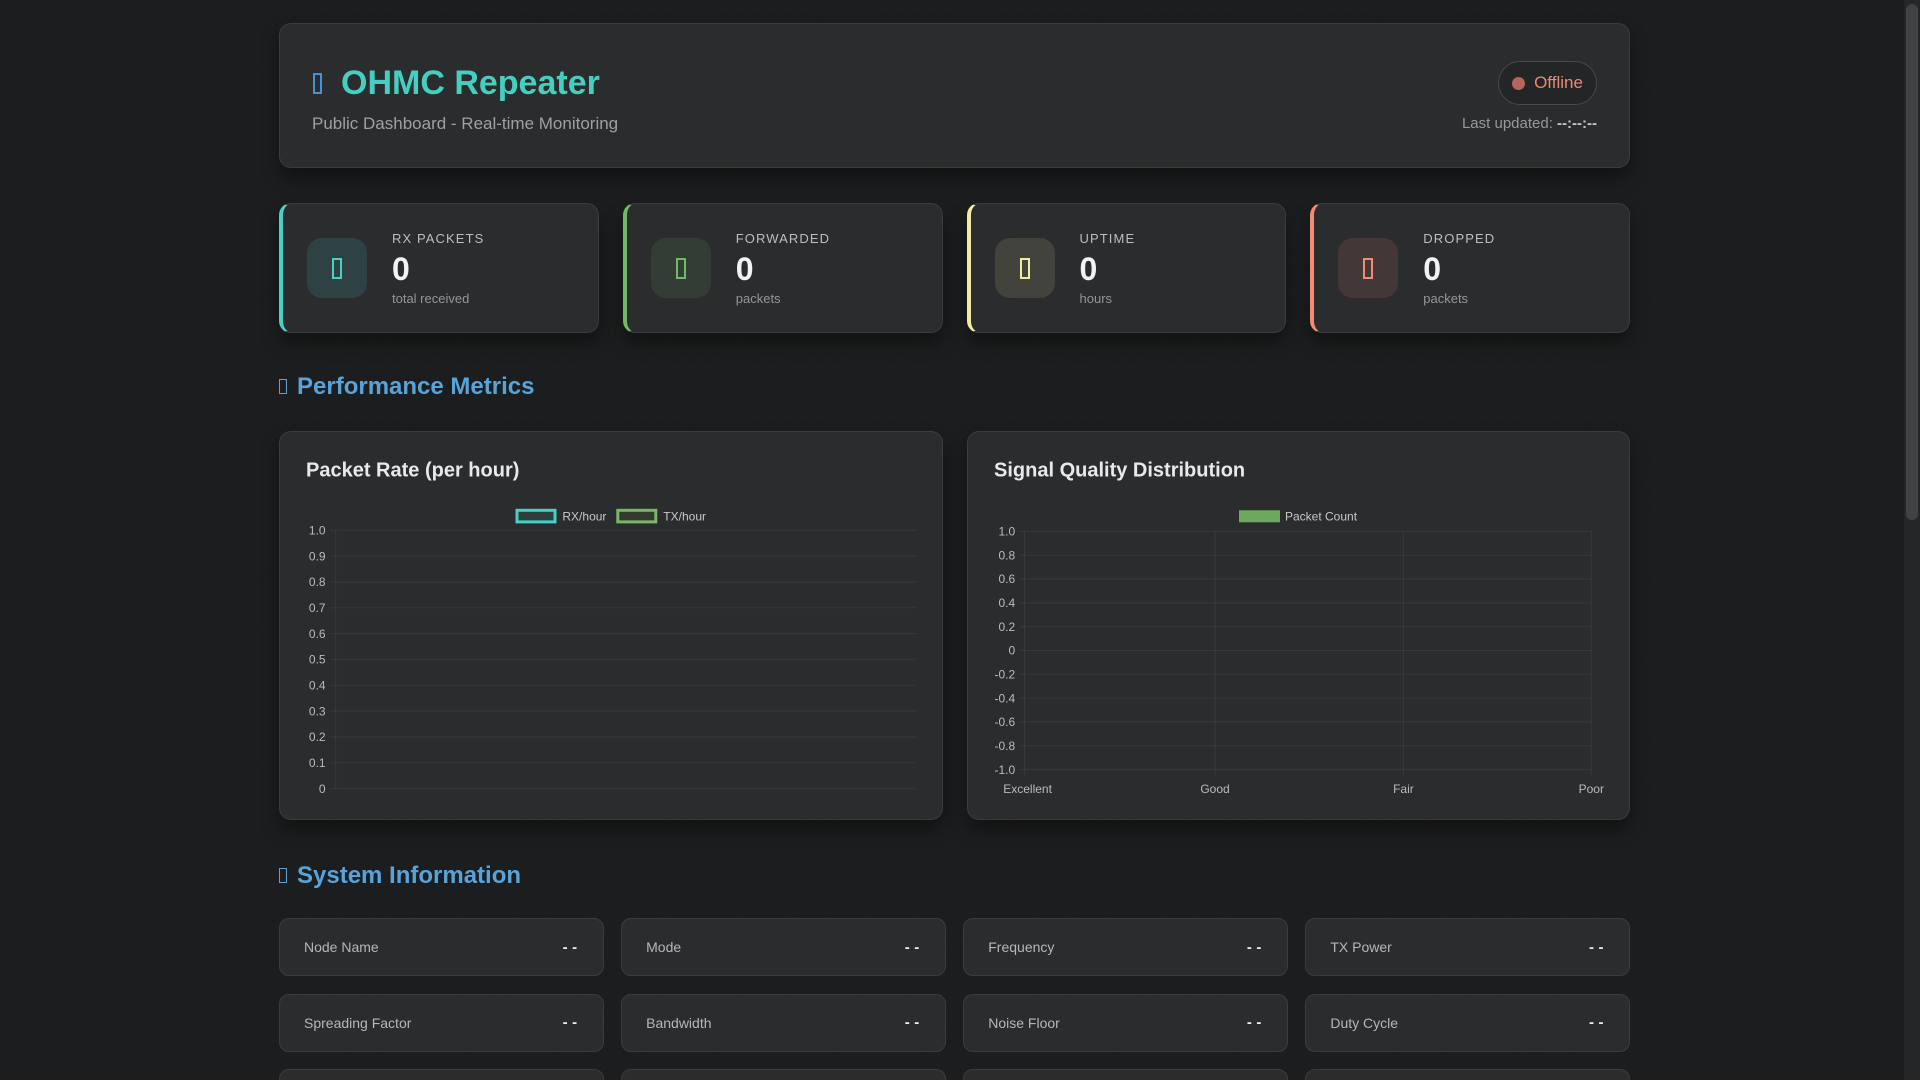  Describe the element at coordinates (317, 763) in the screenshot. I see `svg-text: 0.1` at that location.